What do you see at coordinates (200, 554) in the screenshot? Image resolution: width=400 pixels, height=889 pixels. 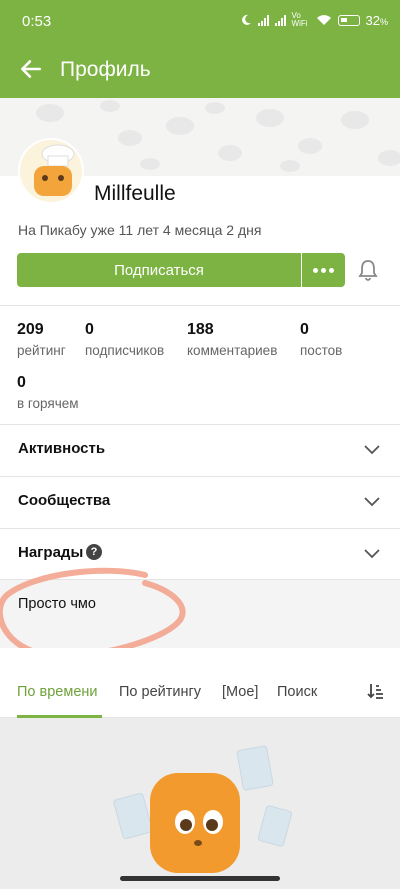 I see `section-awards: Награды ?` at bounding box center [200, 554].